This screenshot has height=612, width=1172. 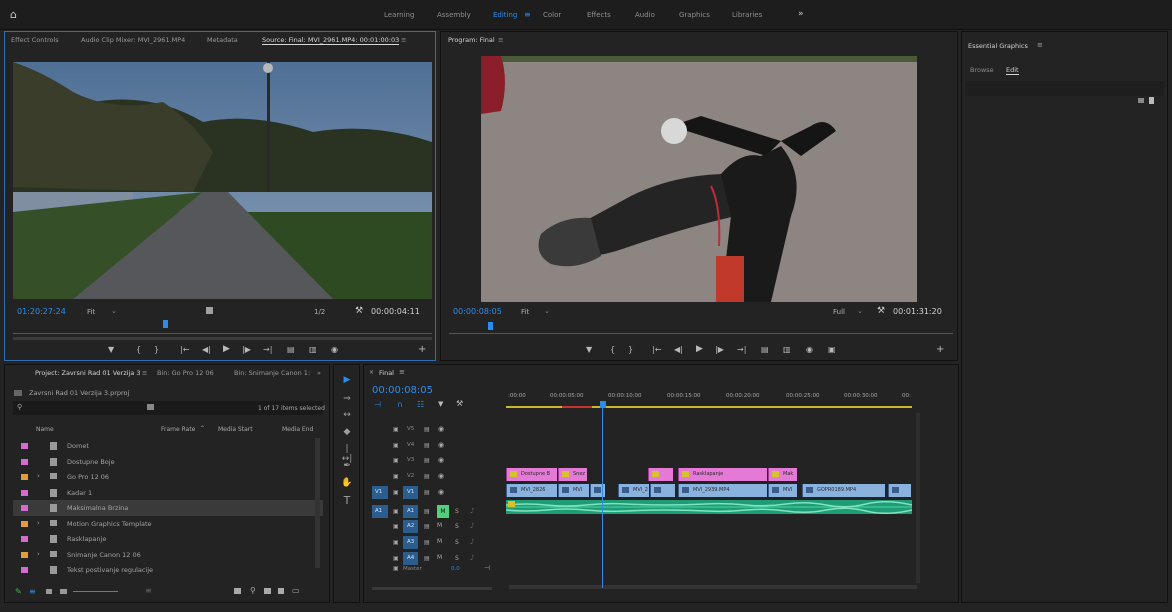 What do you see at coordinates (222, 338) in the screenshot?
I see `source-zoom-bar` at bounding box center [222, 338].